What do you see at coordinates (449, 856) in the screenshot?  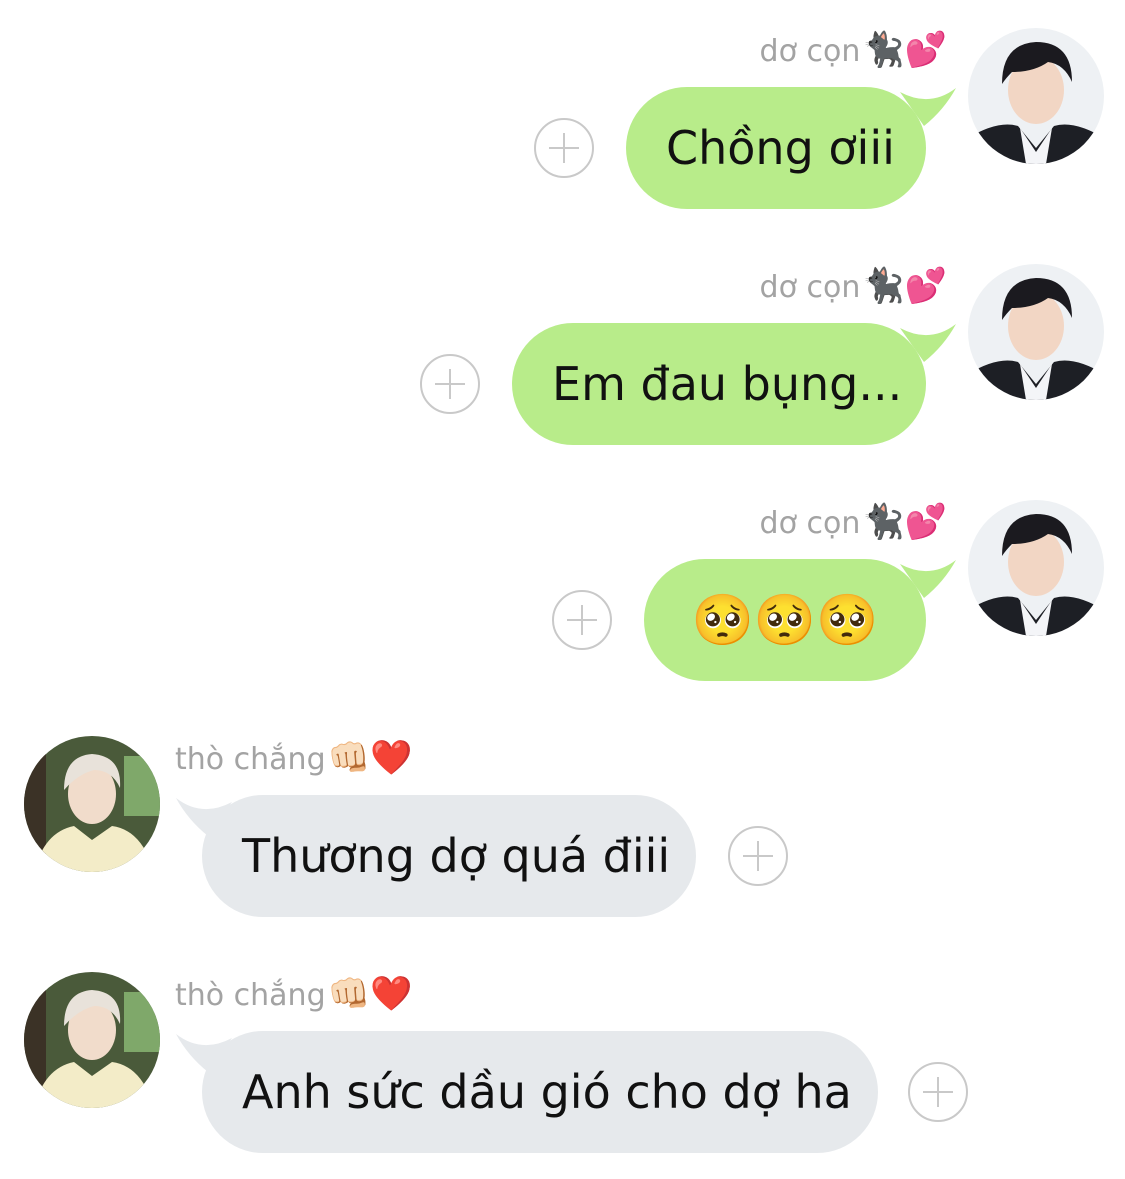 I see `message-bubble: Thương dợ quá điii` at bounding box center [449, 856].